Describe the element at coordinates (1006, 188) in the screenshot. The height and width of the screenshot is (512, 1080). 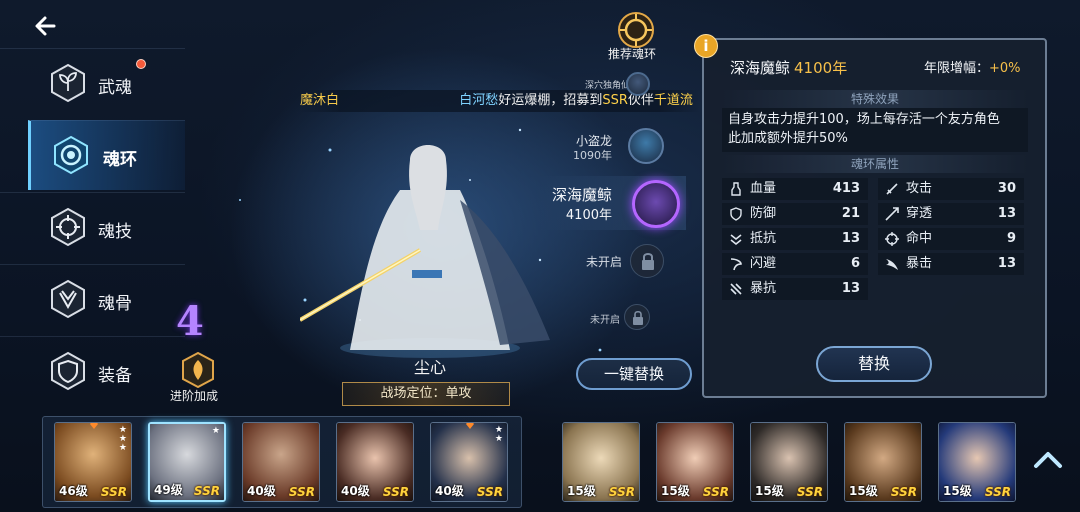
I see `stat-value: 30` at that location.